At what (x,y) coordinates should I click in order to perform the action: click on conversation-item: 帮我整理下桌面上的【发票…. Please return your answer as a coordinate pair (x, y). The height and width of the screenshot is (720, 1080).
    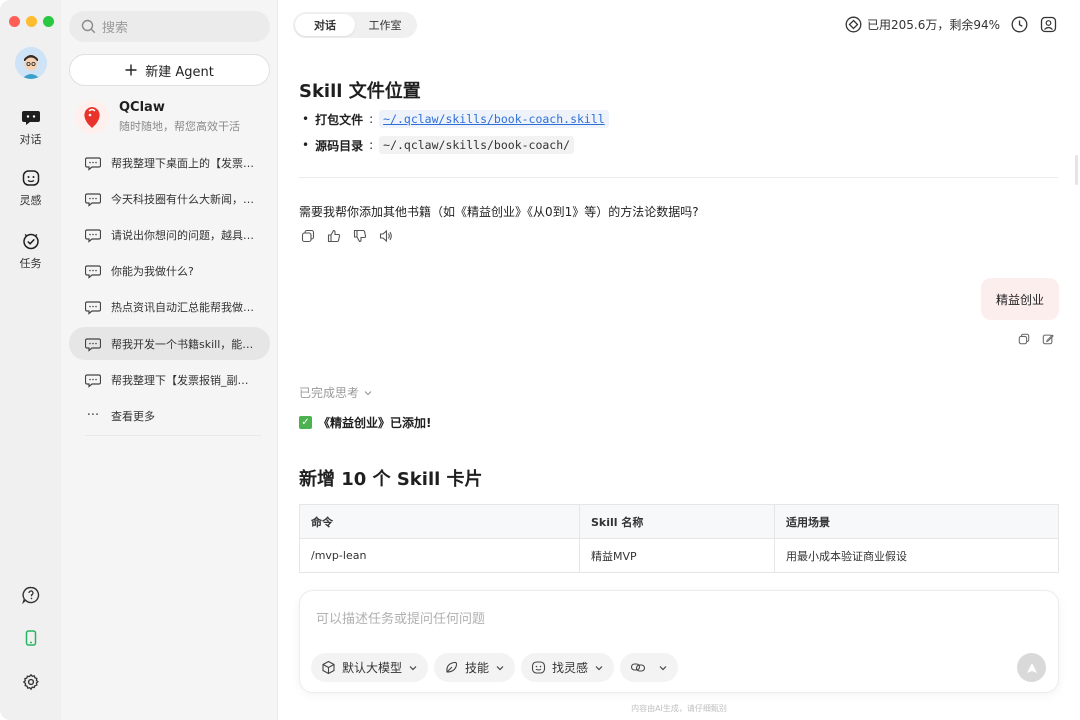
    Looking at the image, I should click on (169, 162).